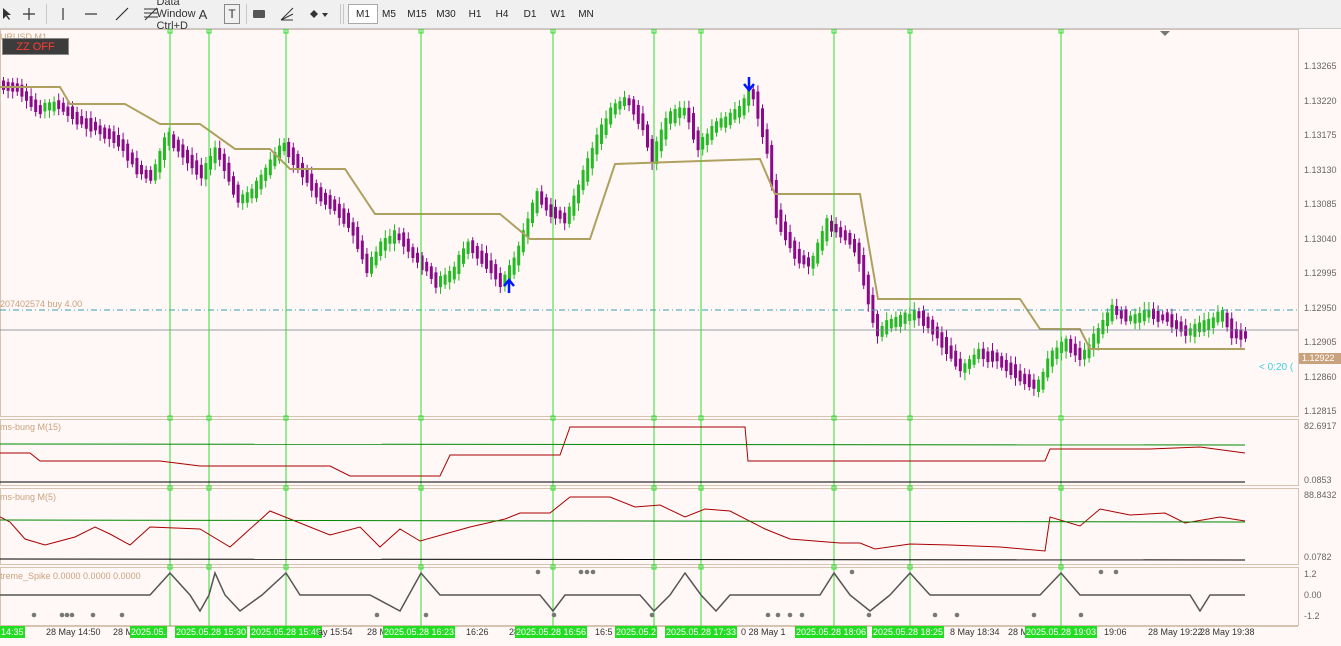 The image size is (1341, 646). Describe the element at coordinates (649, 526) in the screenshot. I see `indicator2-pane` at that location.